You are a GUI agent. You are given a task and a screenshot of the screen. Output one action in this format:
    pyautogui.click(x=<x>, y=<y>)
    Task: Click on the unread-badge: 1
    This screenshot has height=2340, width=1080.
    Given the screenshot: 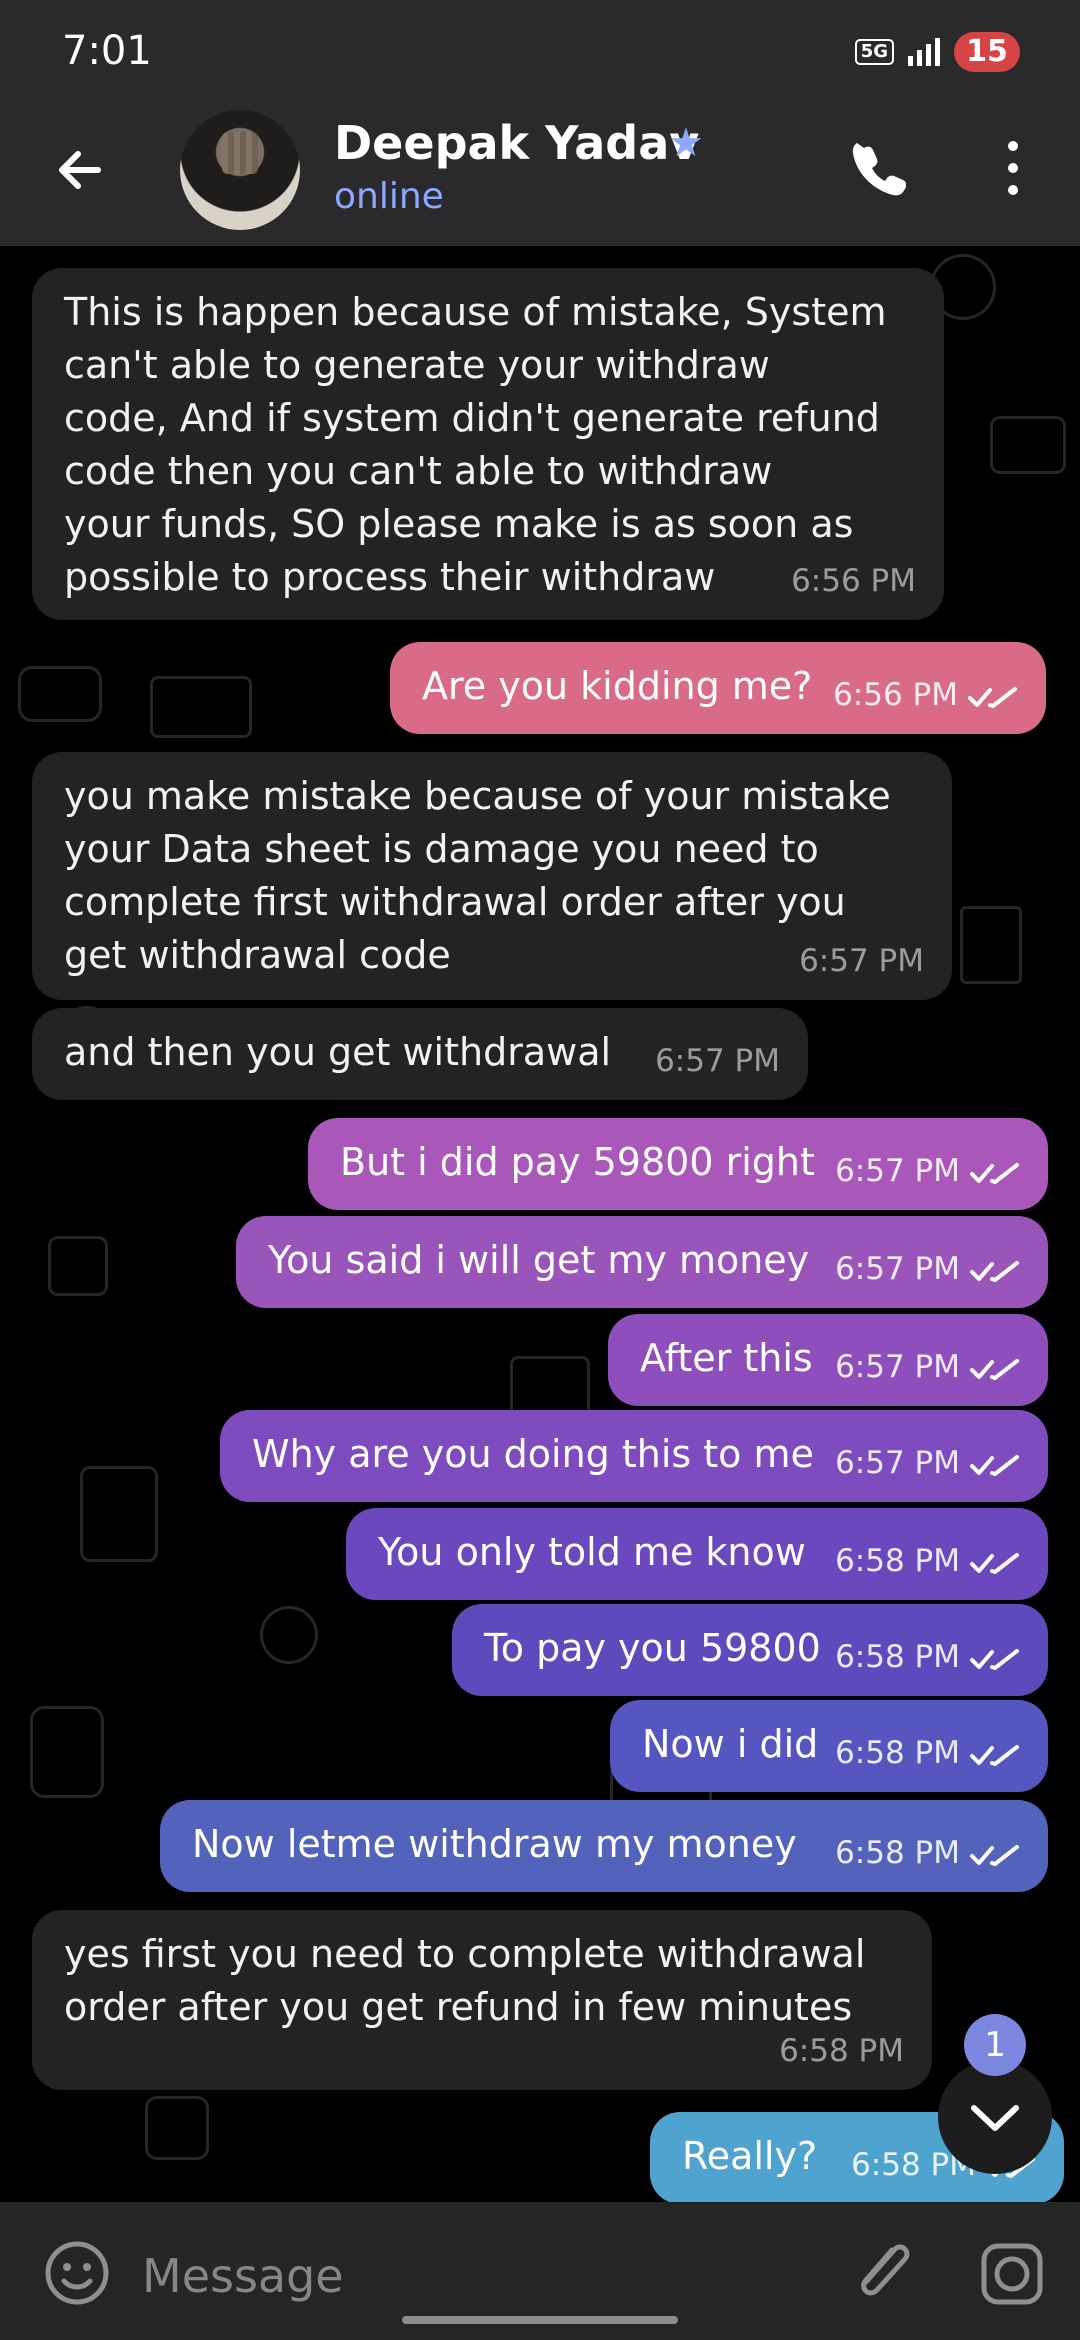 What is the action you would take?
    pyautogui.click(x=995, y=2045)
    